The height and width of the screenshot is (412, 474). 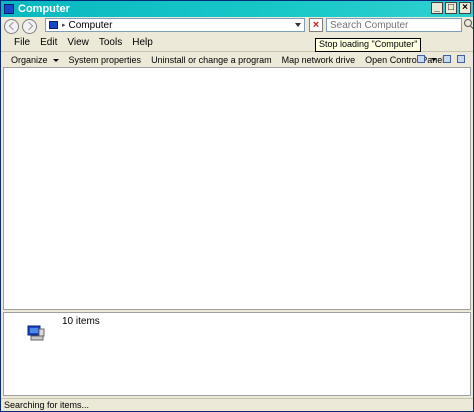 What do you see at coordinates (237, 9) in the screenshot?
I see `title-bar: Computer _ □ ×` at bounding box center [237, 9].